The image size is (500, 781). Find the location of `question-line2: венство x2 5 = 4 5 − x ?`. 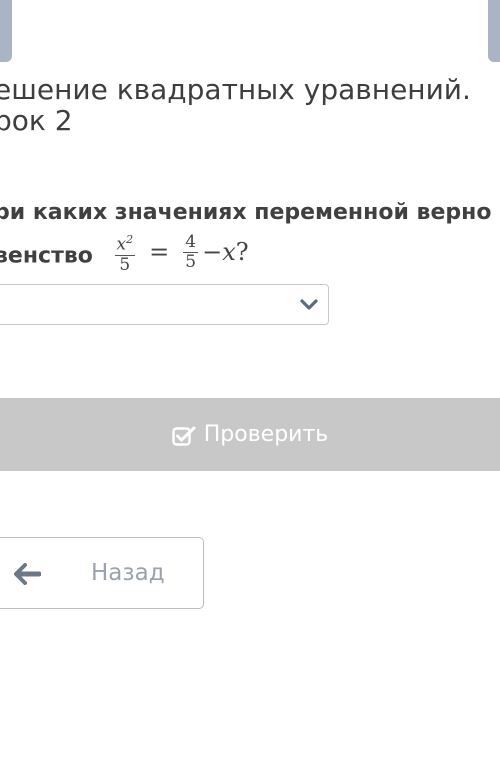

question-line2: венство x2 5 = 4 5 − x ? is located at coordinates (250, 255).